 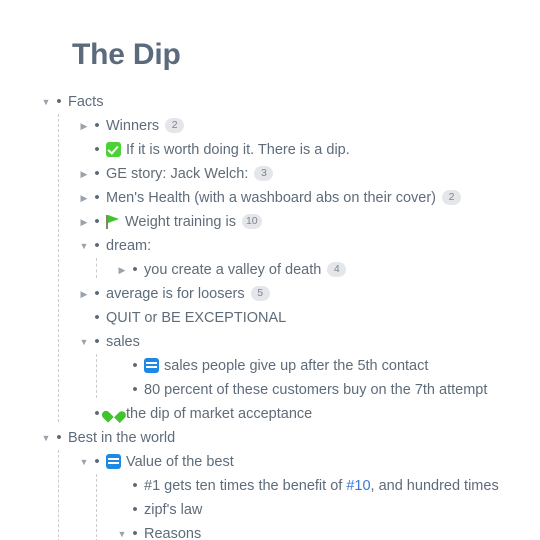 I want to click on inline-text: Facts, so click(x=86, y=102).